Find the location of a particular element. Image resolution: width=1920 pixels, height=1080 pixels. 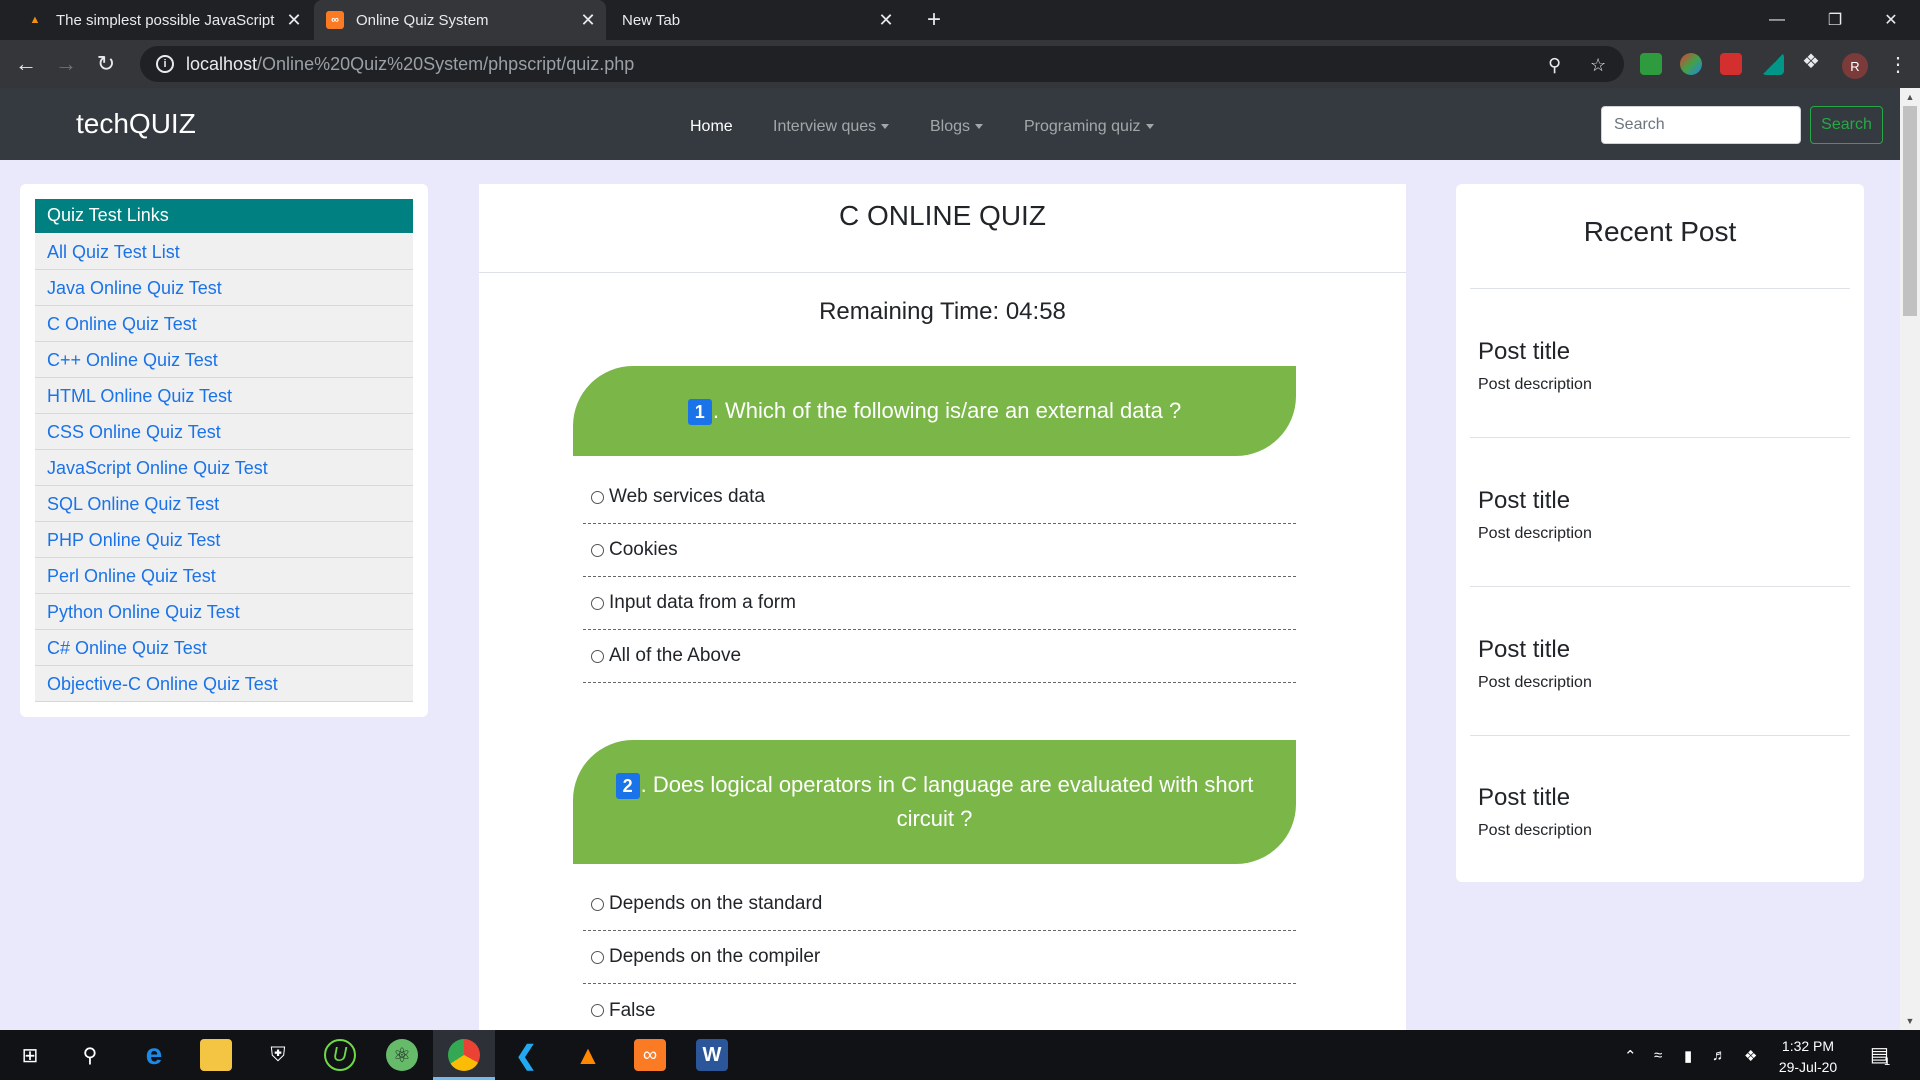

quiz-link: C Online Quiz Test is located at coordinates (224, 324).